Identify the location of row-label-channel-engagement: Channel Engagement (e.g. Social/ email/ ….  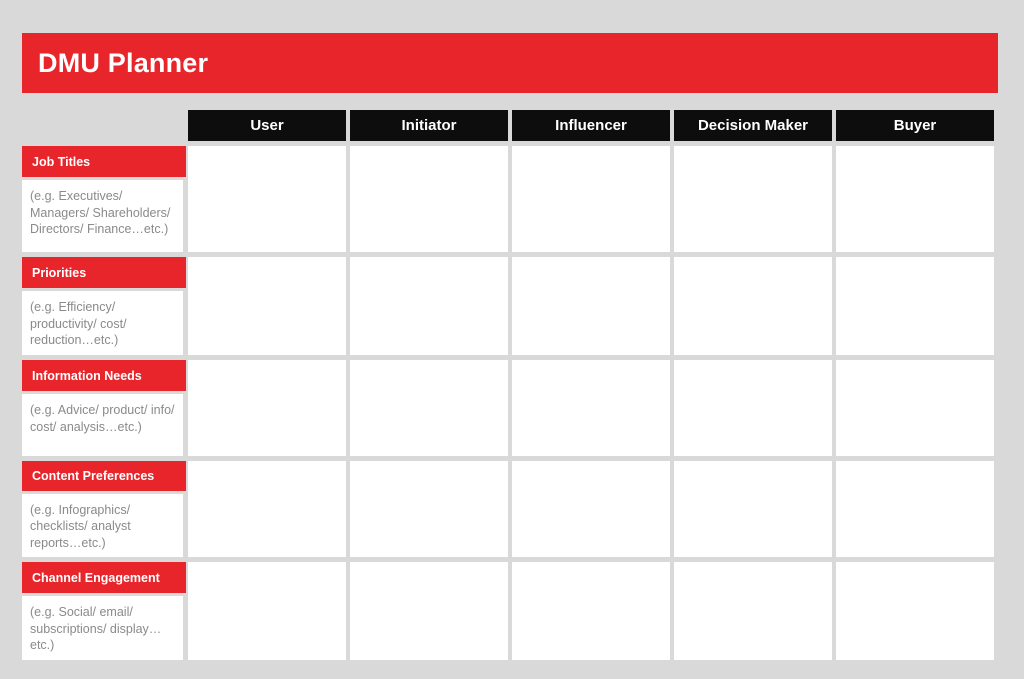
(104, 611).